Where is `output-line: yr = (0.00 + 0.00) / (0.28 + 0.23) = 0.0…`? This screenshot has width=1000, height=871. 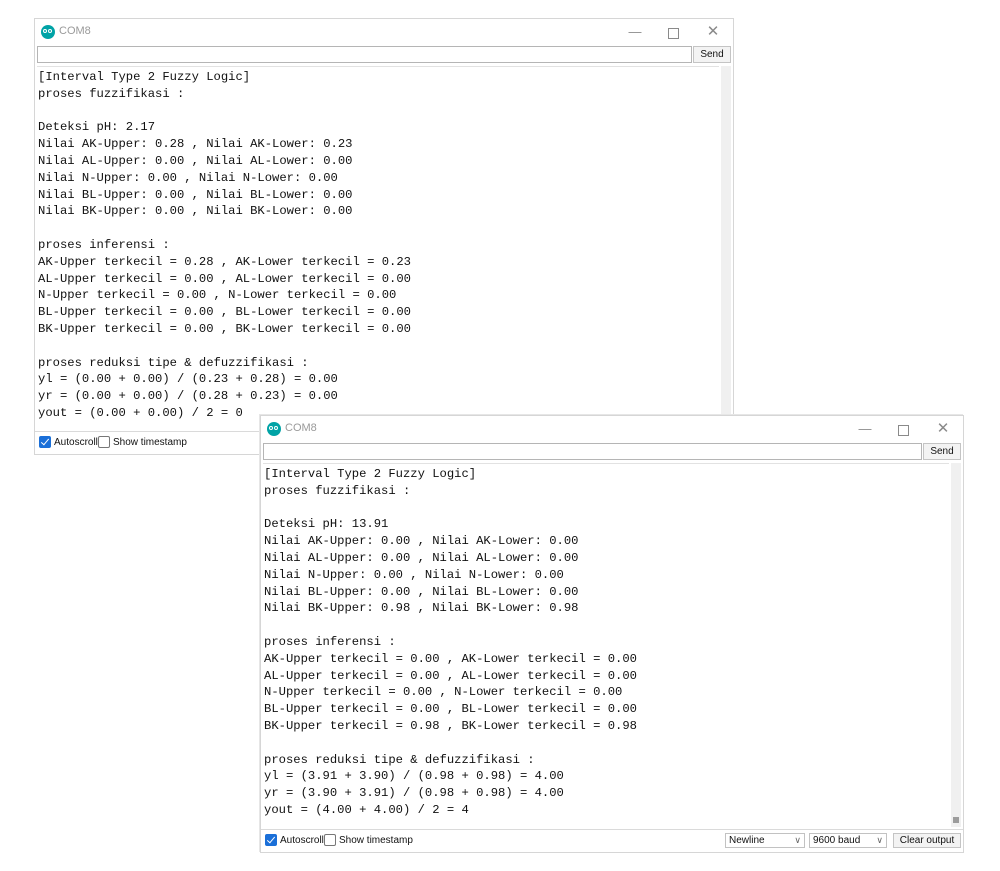 output-line: yr = (0.00 + 0.00) / (0.28 + 0.23) = 0.0… is located at coordinates (188, 396).